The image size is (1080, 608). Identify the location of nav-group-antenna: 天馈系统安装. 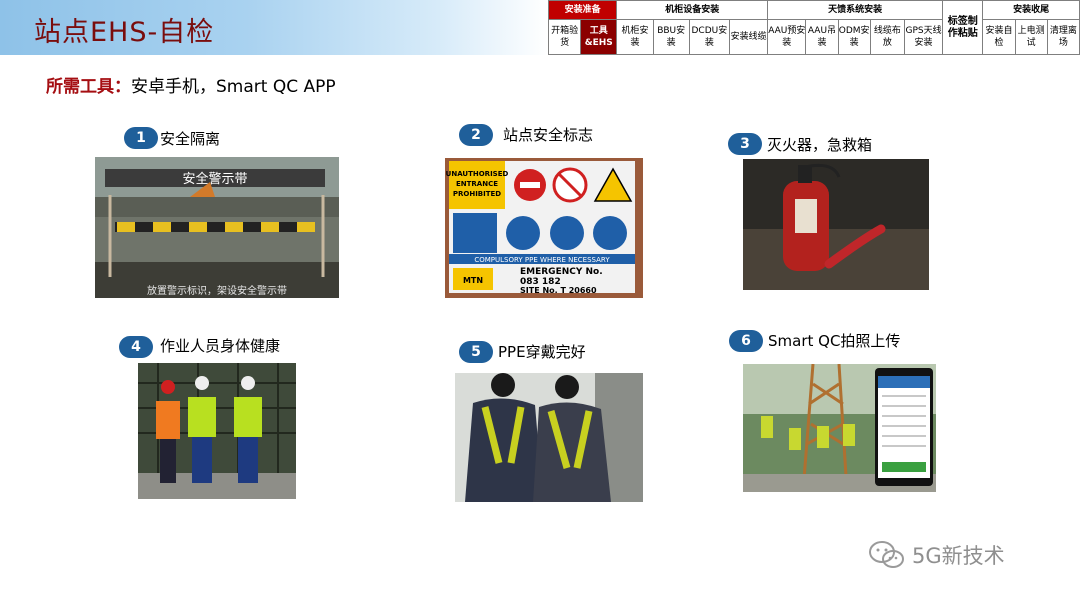
(855, 10).